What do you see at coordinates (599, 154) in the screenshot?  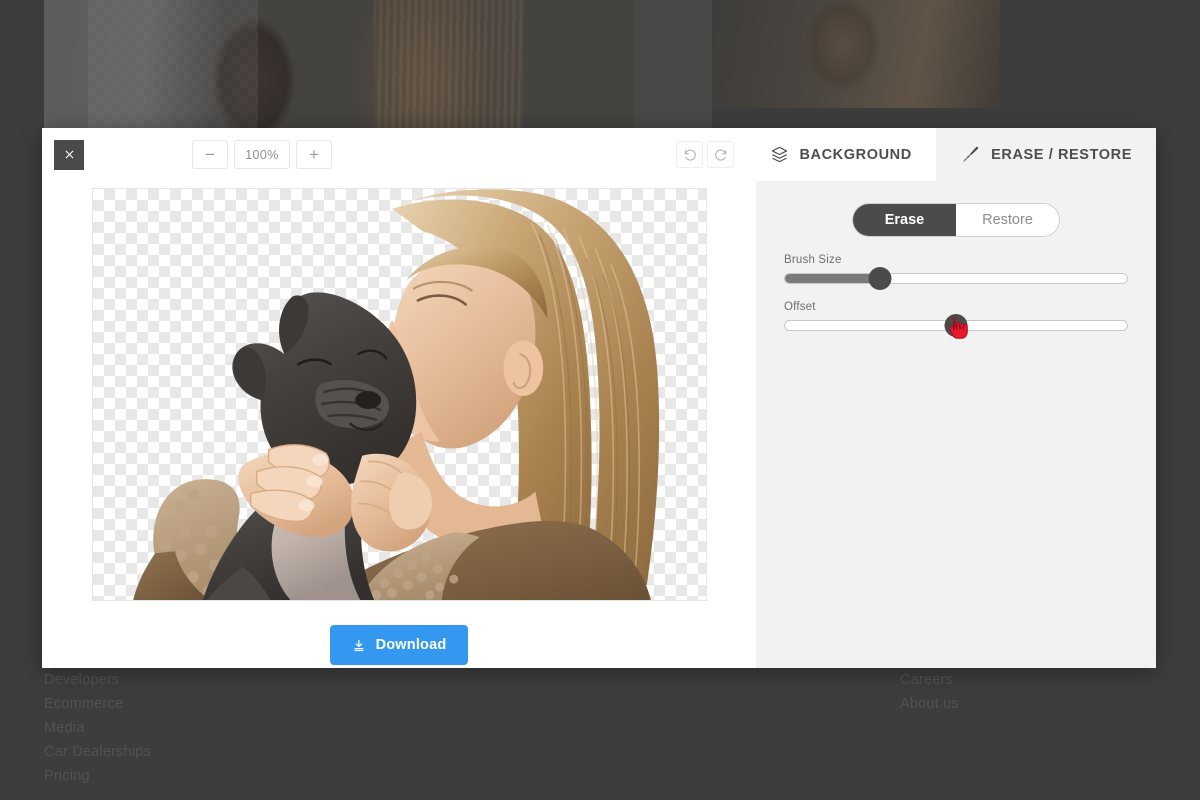 I see `editor-toolbar: − 100% + BACKGROUND ERASE / RESTORE` at bounding box center [599, 154].